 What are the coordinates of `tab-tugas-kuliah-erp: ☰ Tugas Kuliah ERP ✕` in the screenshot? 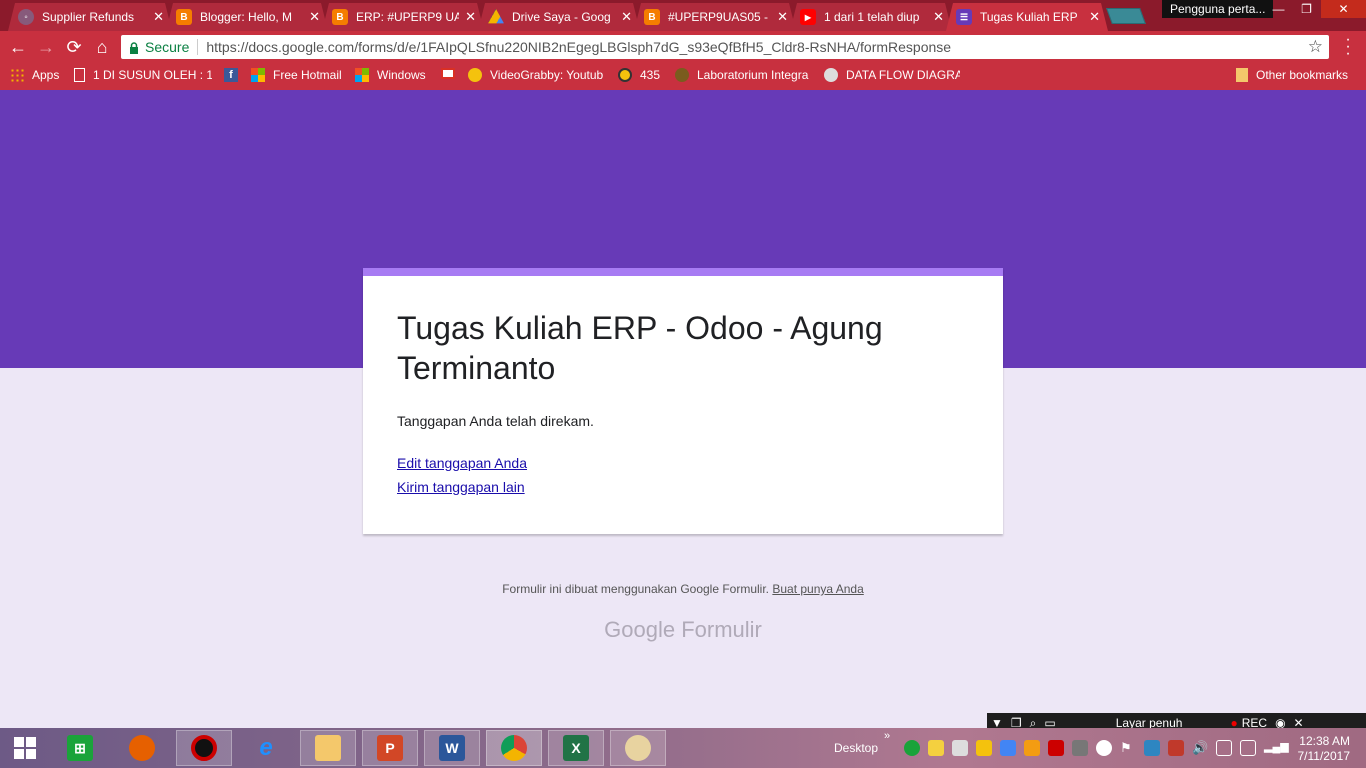 It's located at (1027, 17).